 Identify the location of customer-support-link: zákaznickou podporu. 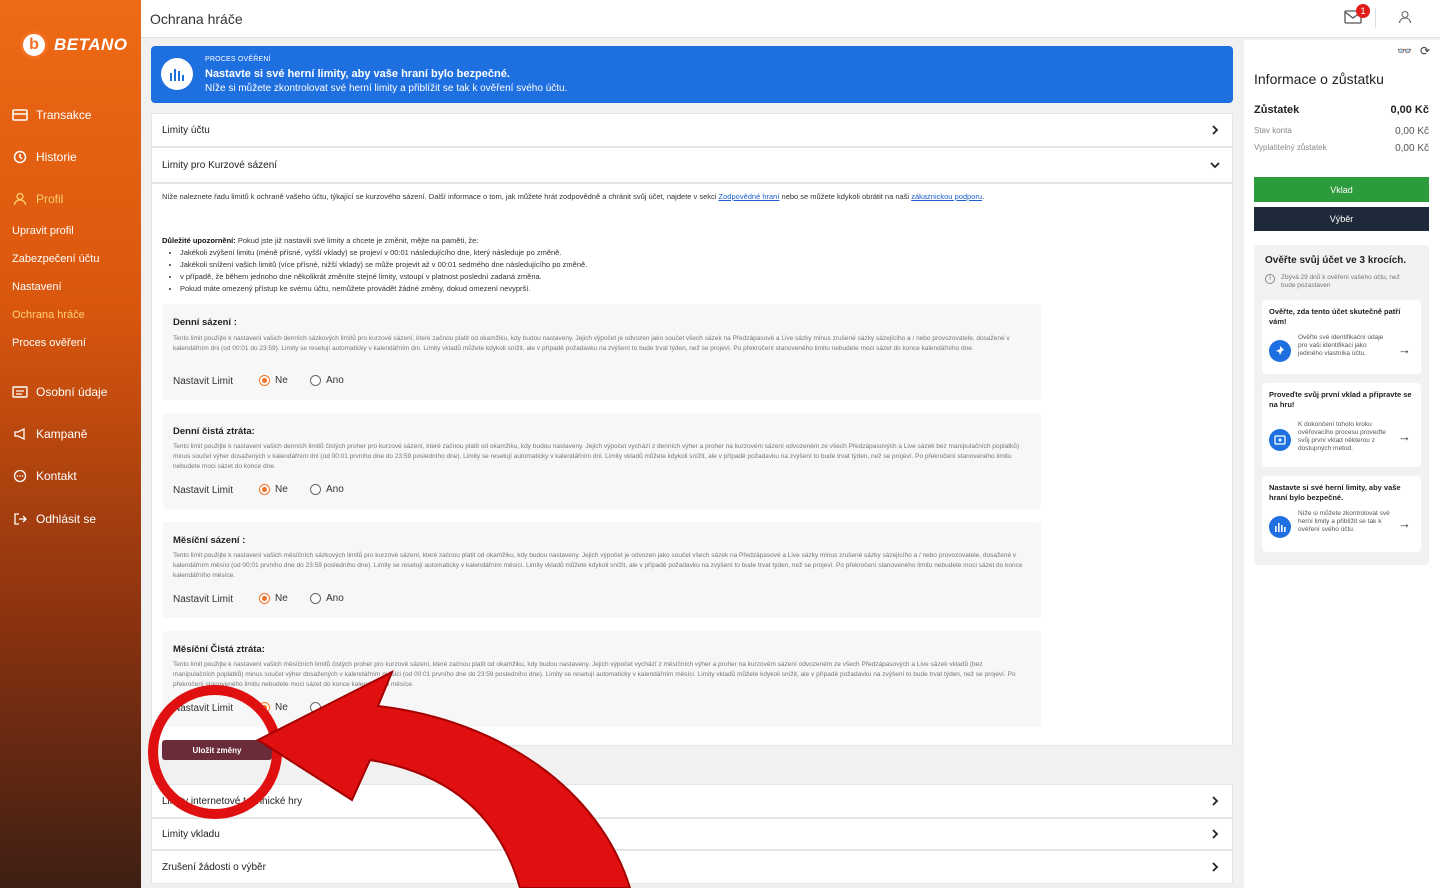
(946, 196).